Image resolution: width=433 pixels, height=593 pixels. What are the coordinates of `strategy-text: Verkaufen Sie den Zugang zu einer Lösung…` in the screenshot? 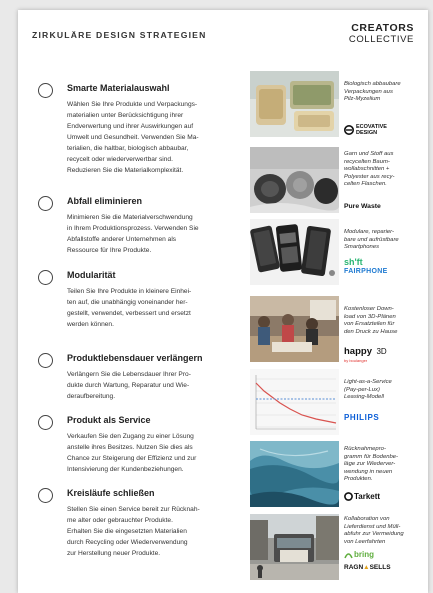 It's located at (132, 453).